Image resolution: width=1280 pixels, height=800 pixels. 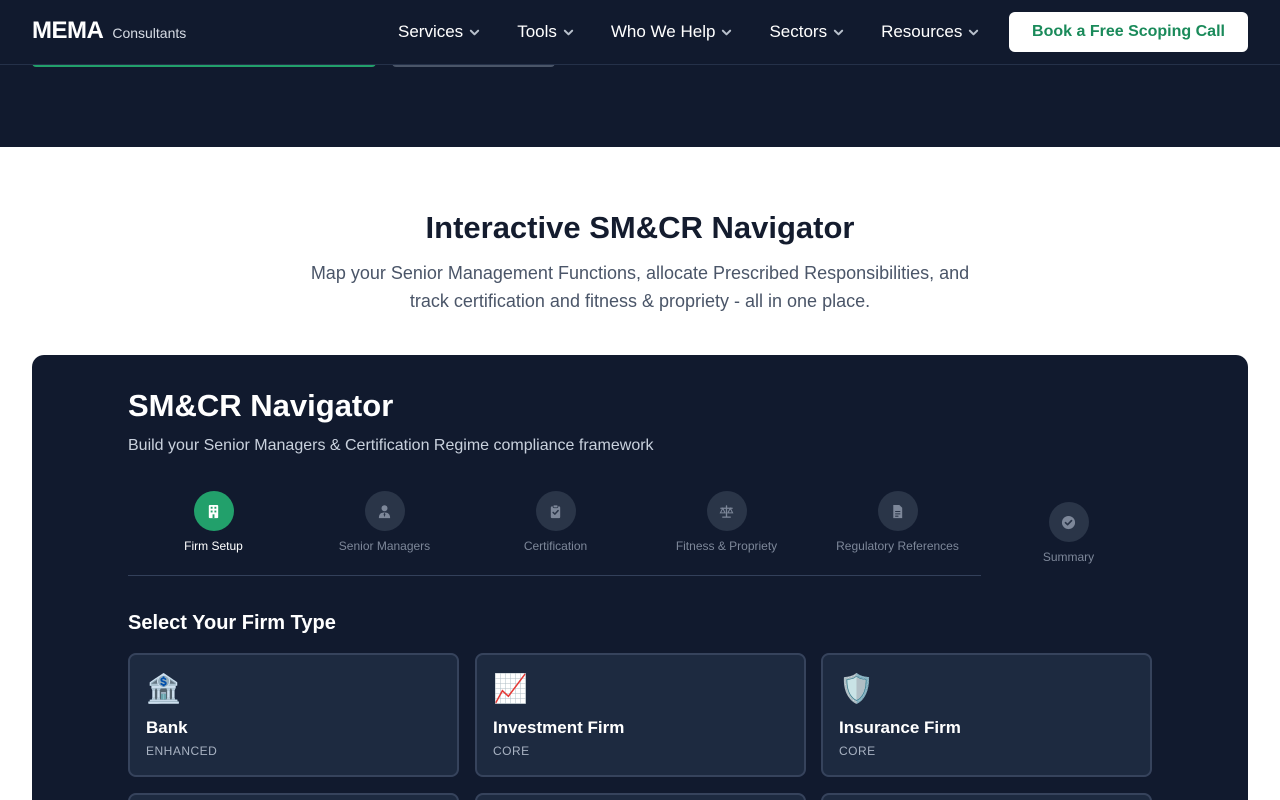 I want to click on file-icon, so click(x=898, y=511).